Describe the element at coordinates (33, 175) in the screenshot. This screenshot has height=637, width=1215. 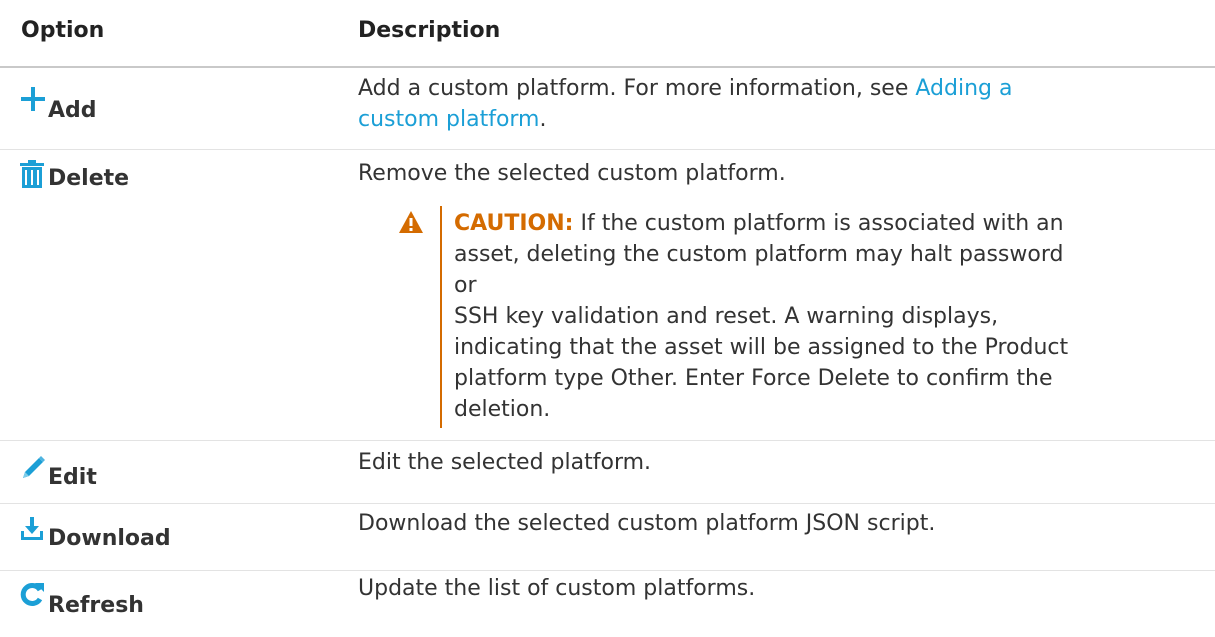
I see `trash-icon` at that location.